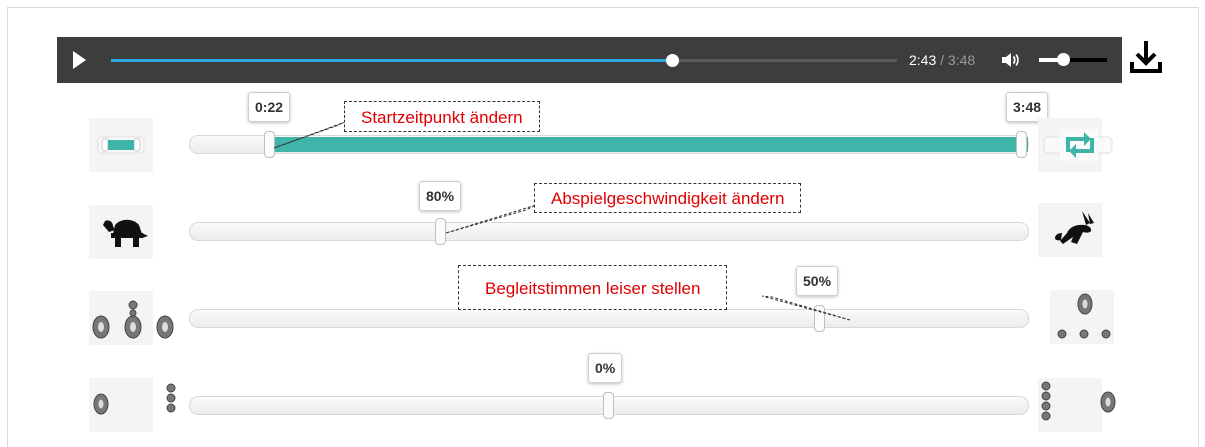 Image resolution: width=1205 pixels, height=447 pixels. What do you see at coordinates (605, 368) in the screenshot?
I see `balance-value: 0%` at bounding box center [605, 368].